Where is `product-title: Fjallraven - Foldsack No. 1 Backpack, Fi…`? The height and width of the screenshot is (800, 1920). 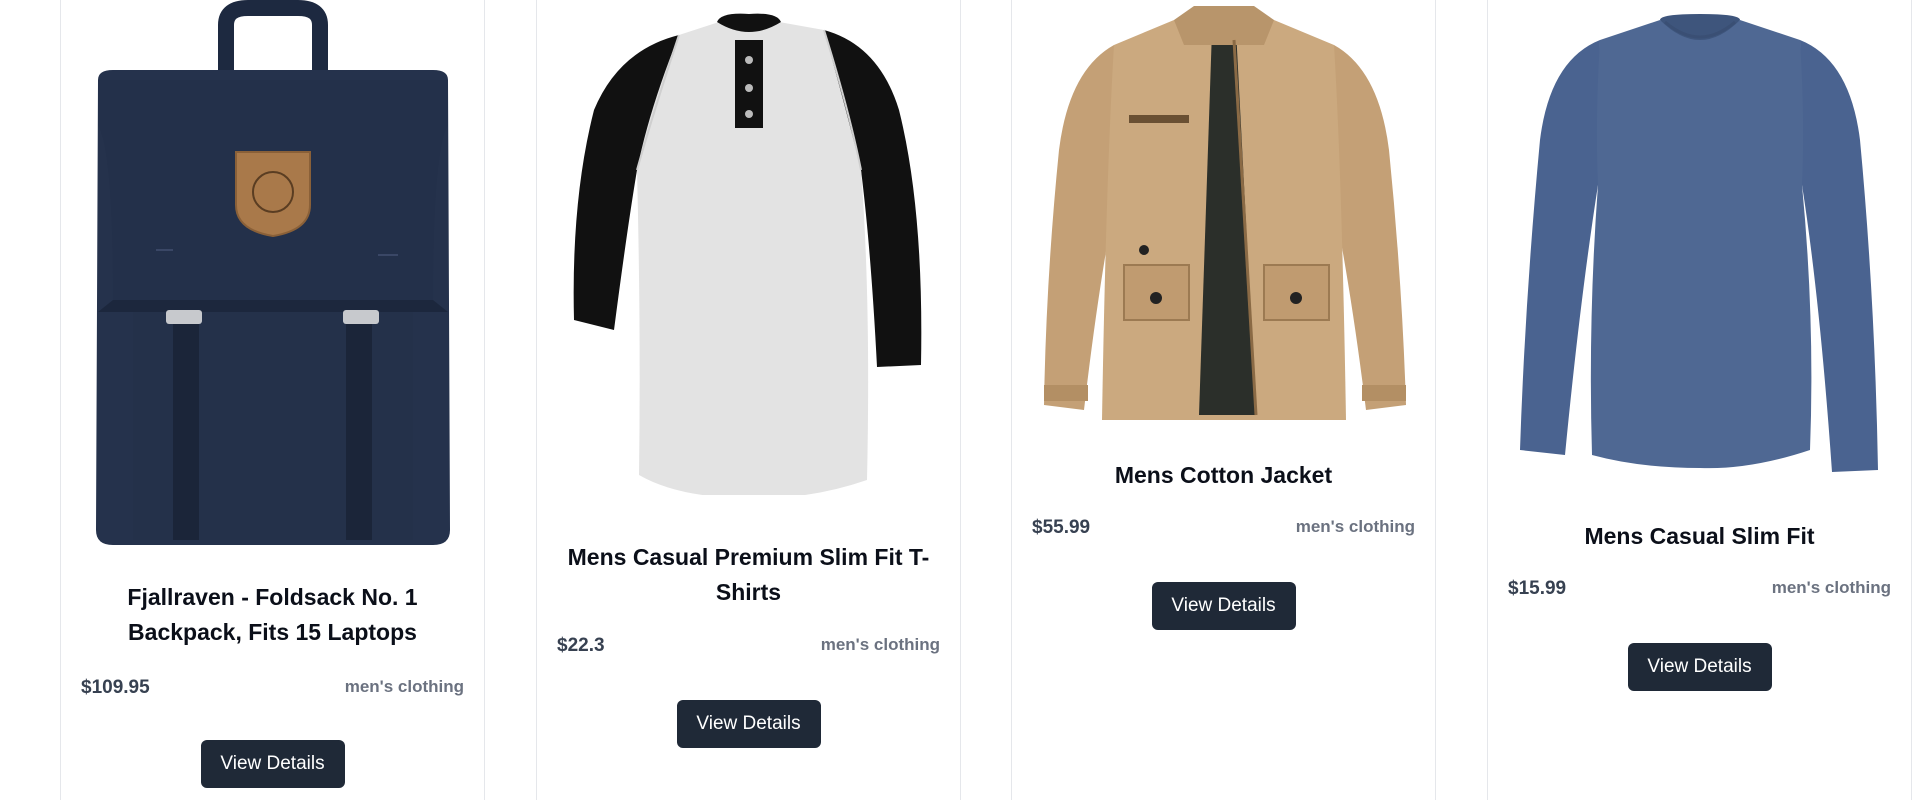 product-title: Fjallraven - Foldsack No. 1 Backpack, Fi… is located at coordinates (272, 615).